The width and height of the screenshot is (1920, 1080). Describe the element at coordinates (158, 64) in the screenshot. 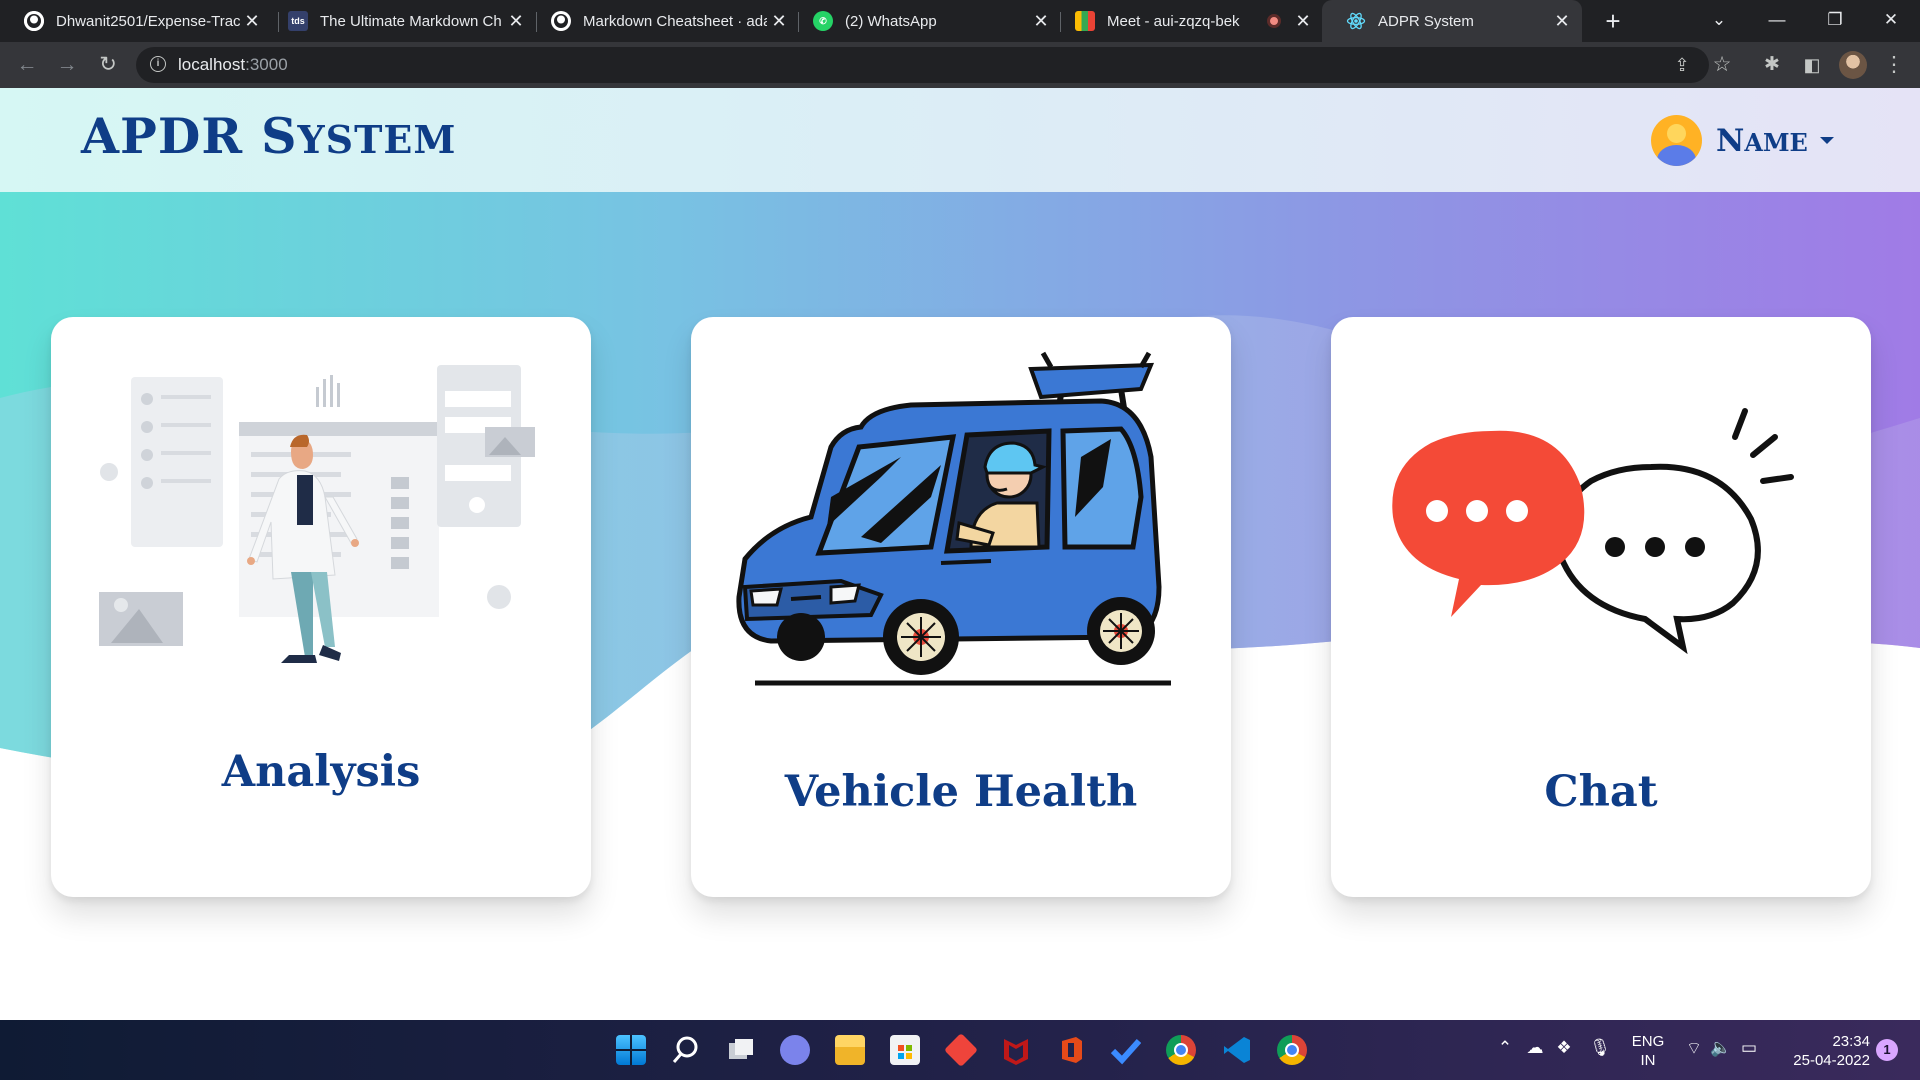

I see `site-info-icon: i` at that location.